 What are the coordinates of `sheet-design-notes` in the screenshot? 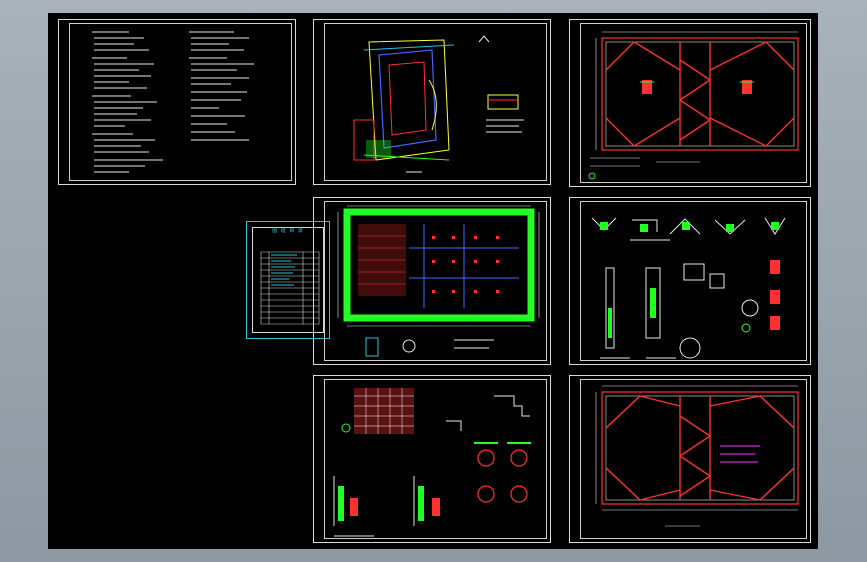 It's located at (177, 102).